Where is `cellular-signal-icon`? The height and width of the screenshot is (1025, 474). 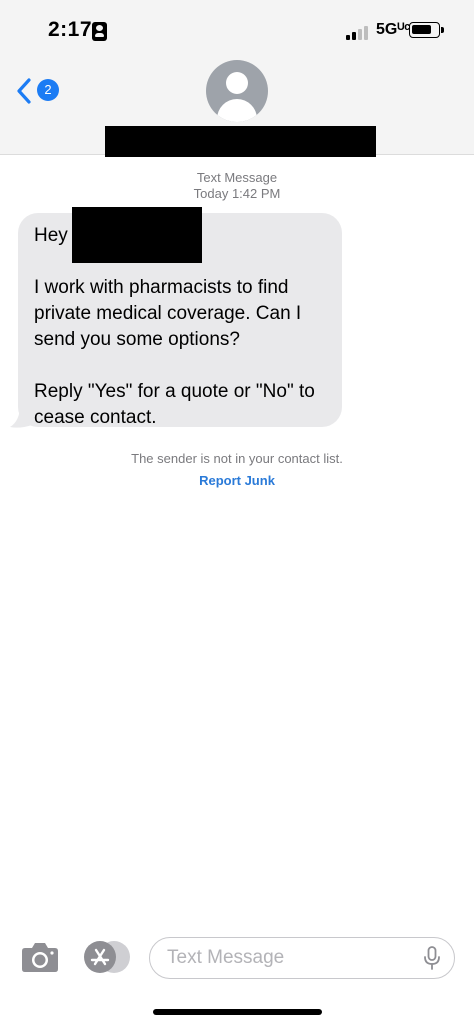 cellular-signal-icon is located at coordinates (359, 32).